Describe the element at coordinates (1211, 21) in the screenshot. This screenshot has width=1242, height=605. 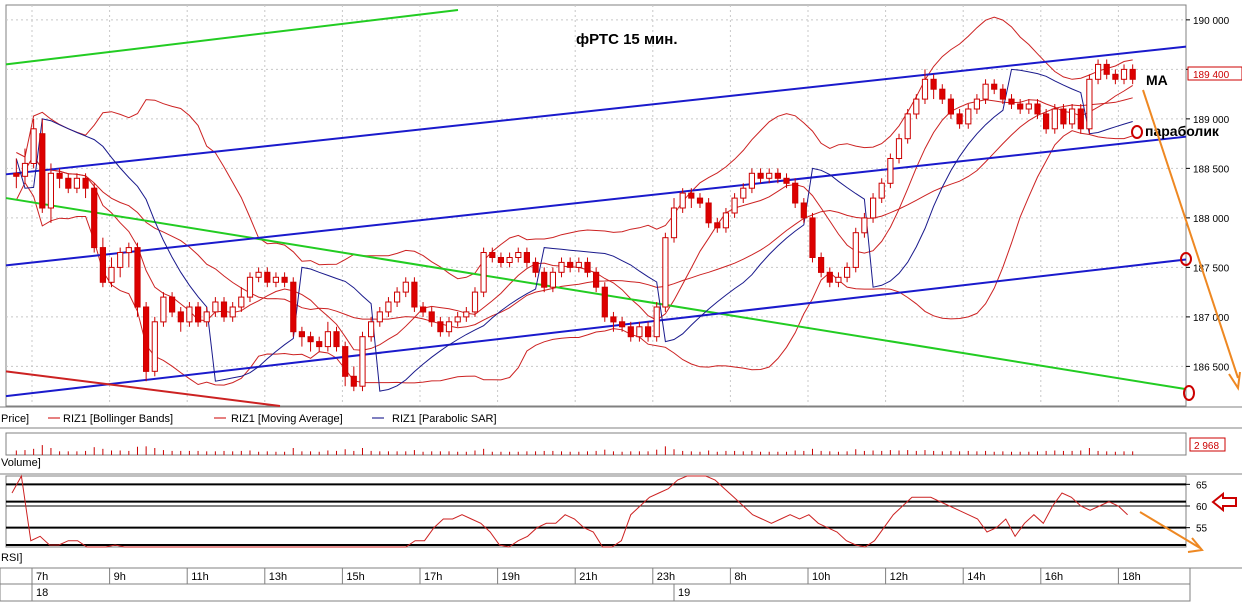
I see `price-tick-label: 190 000` at that location.